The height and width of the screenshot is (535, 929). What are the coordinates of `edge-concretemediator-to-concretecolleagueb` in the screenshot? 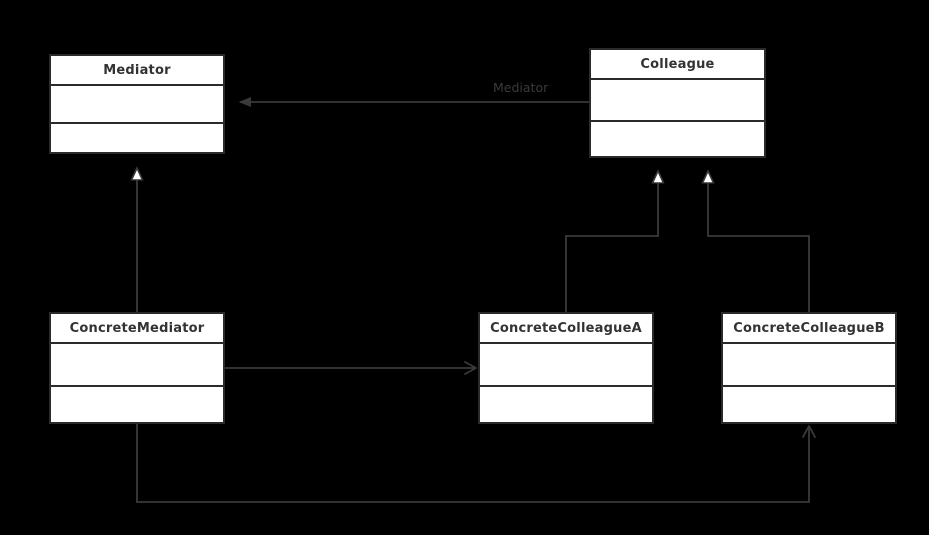 It's located at (476, 463).